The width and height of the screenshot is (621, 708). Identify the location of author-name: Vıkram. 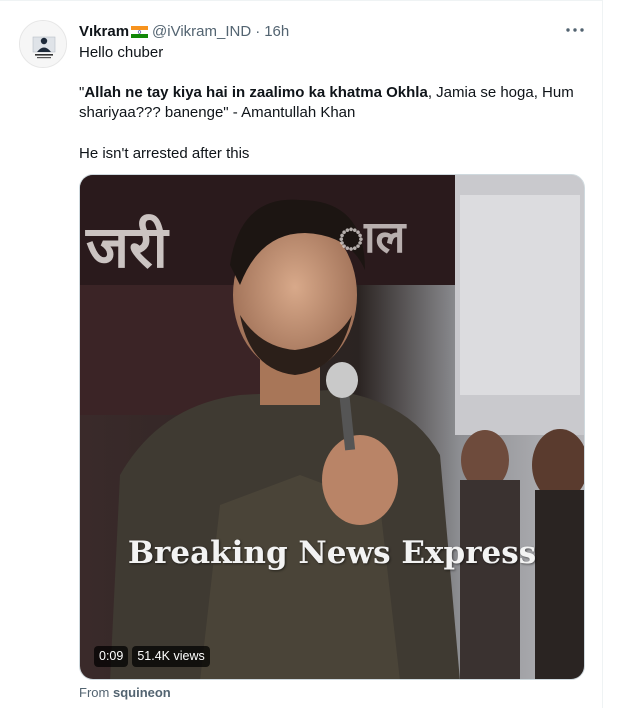
(104, 31).